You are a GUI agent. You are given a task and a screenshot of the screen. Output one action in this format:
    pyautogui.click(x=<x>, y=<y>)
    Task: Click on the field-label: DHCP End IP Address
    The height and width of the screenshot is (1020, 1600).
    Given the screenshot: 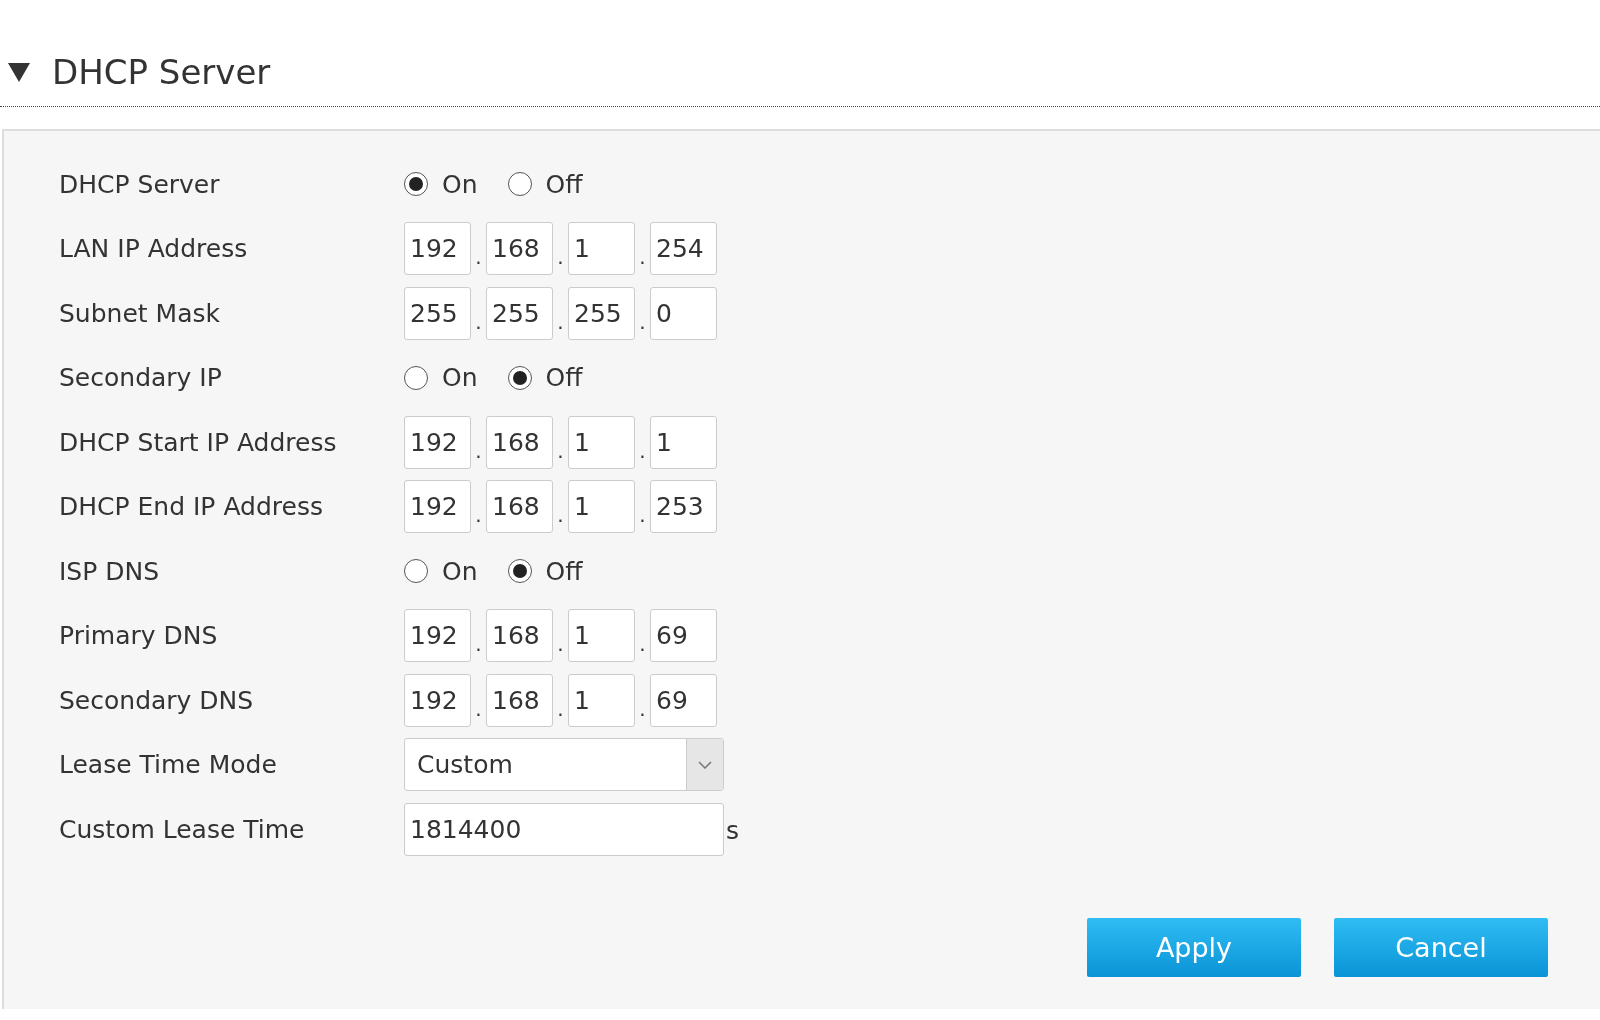 What is the action you would take?
    pyautogui.click(x=191, y=507)
    